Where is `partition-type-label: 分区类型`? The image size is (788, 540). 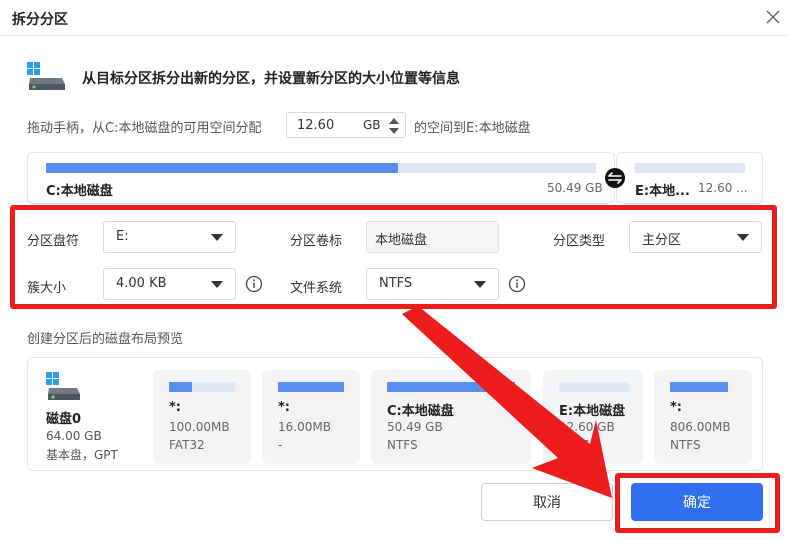
partition-type-label: 分区类型 is located at coordinates (579, 241).